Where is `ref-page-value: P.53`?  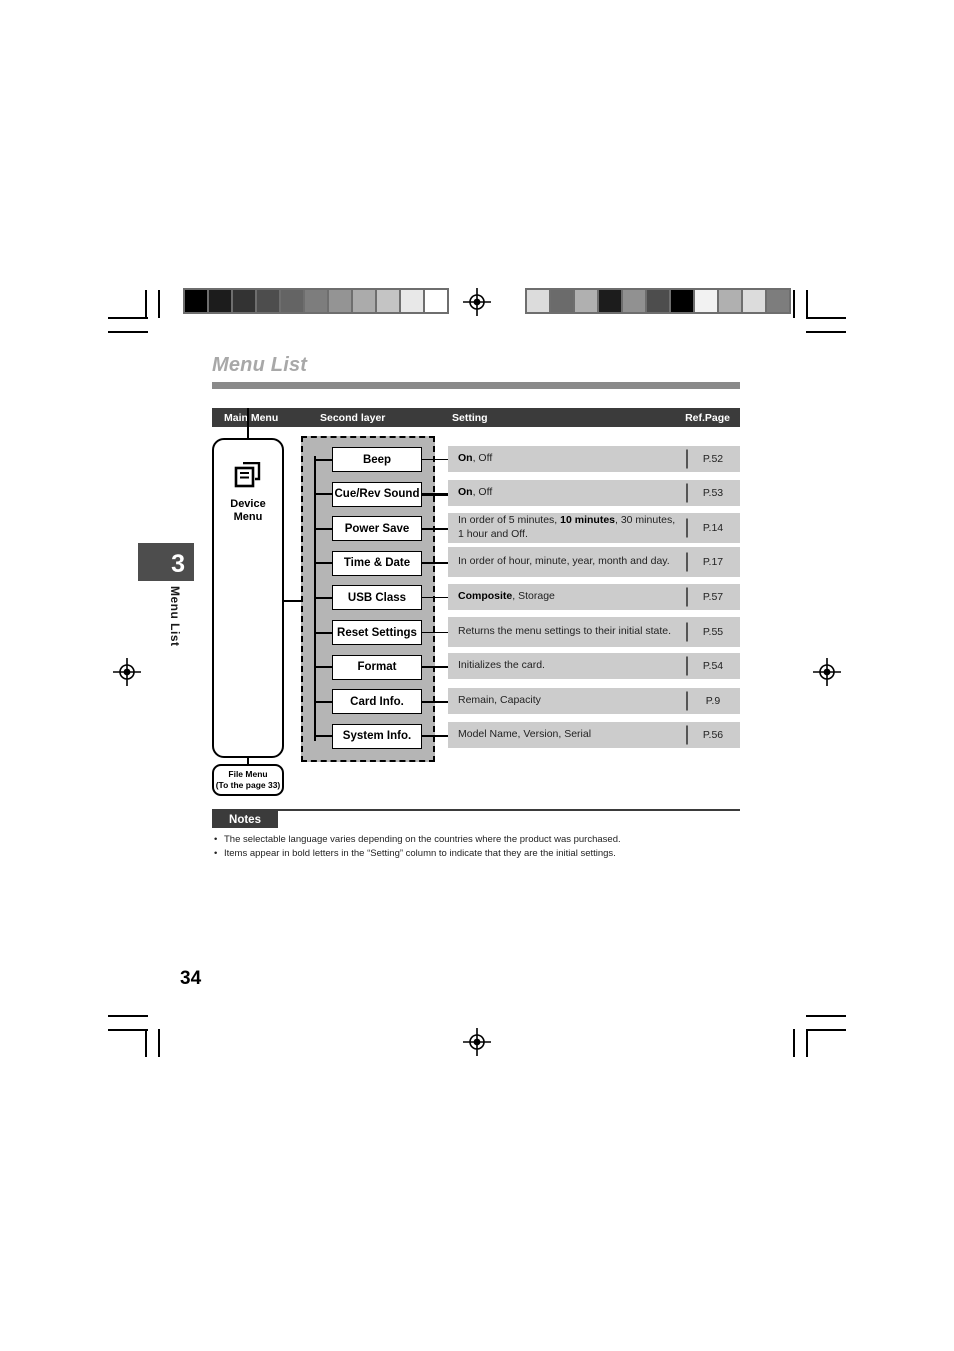 ref-page-value: P.53 is located at coordinates (713, 493).